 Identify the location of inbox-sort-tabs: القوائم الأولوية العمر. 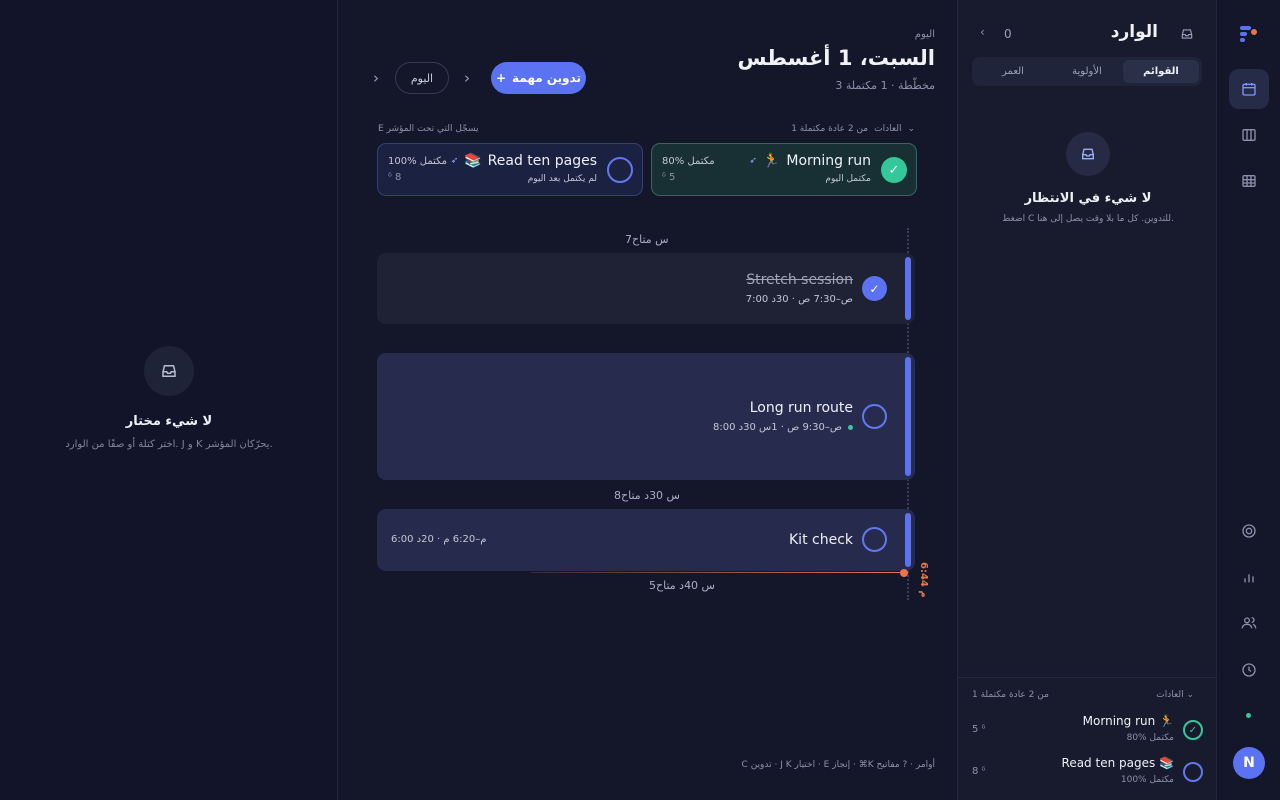
(1087, 71).